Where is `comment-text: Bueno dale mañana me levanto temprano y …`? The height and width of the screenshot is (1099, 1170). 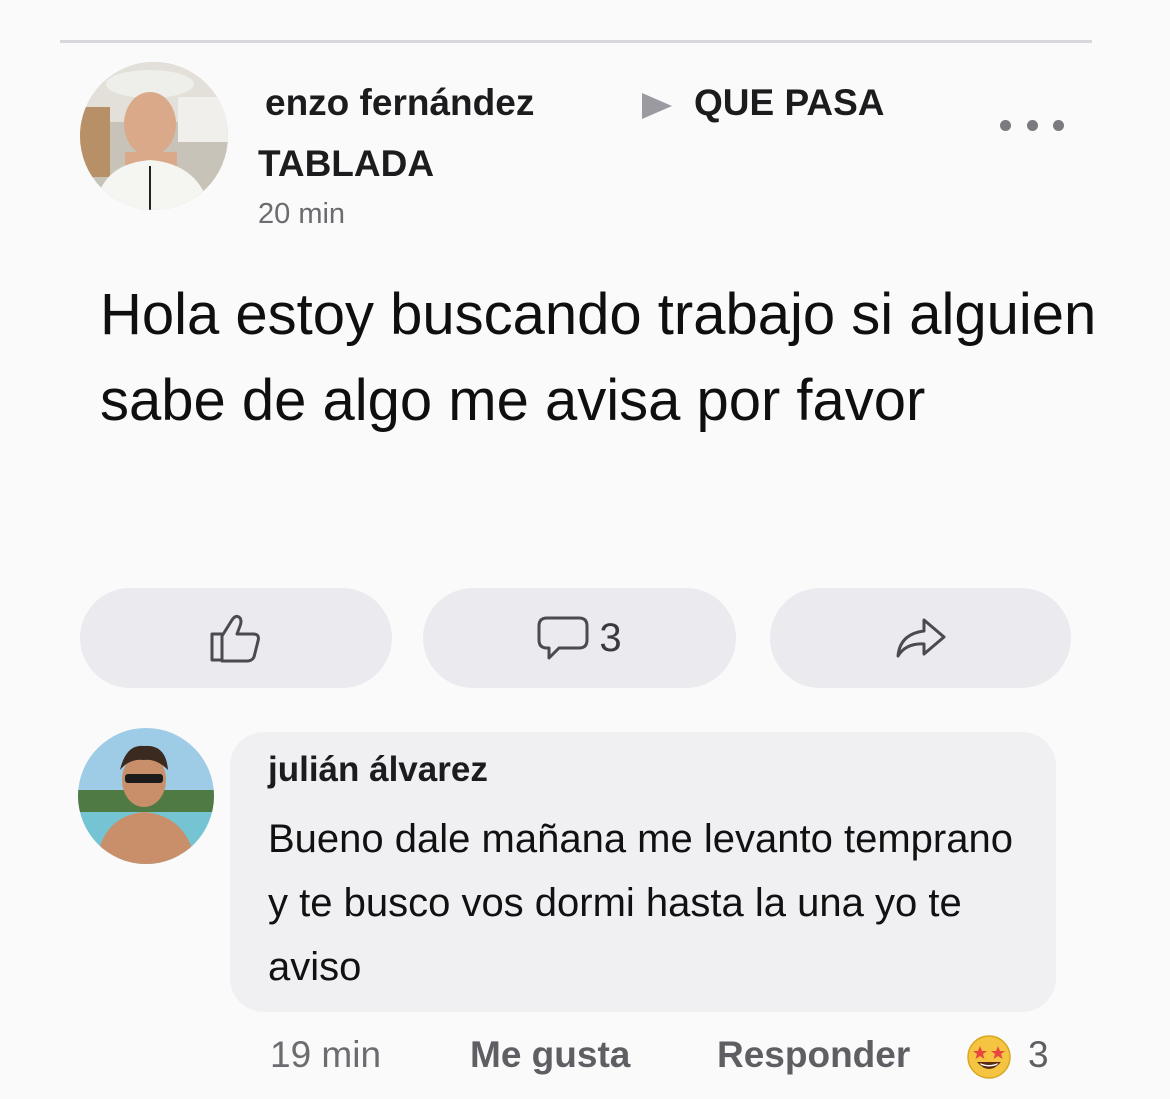 comment-text: Bueno dale mañana me levanto temprano y … is located at coordinates (640, 903).